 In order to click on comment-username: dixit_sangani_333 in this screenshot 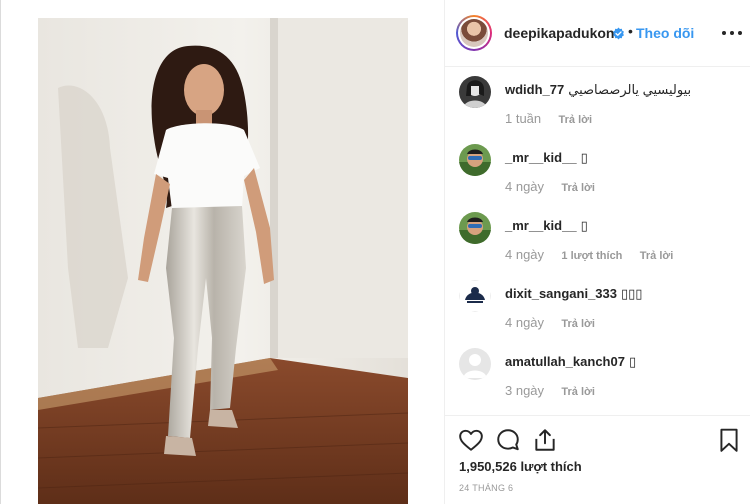, I will do `click(561, 293)`.